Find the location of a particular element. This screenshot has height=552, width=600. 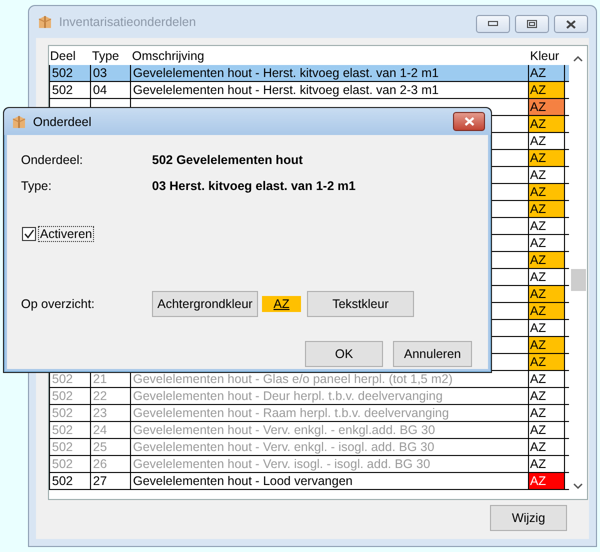

table-cell: 03 is located at coordinates (111, 73).